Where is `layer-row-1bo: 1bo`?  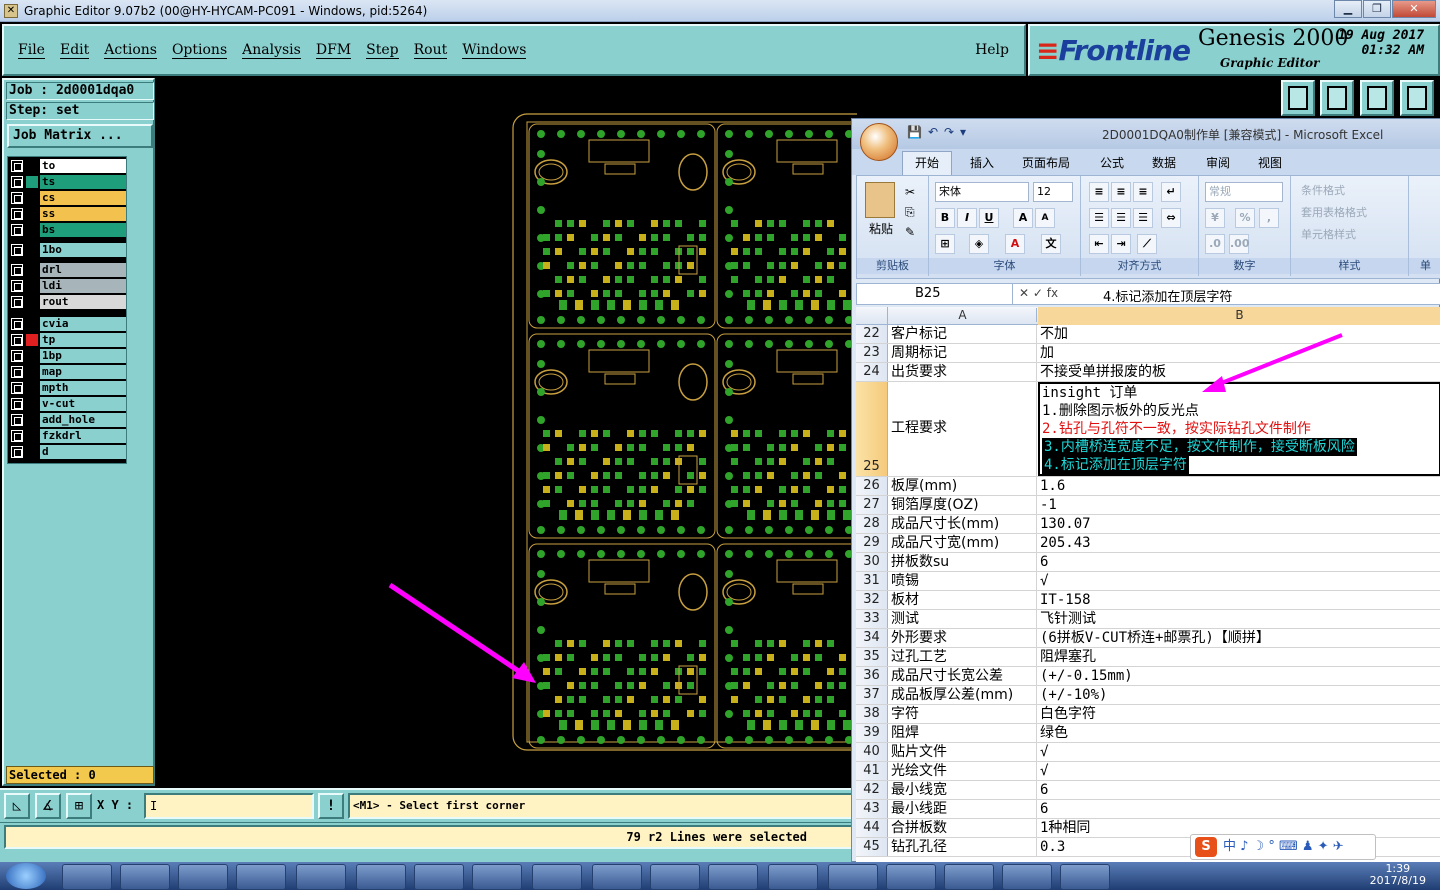
layer-row-1bo: 1bo is located at coordinates (68, 250).